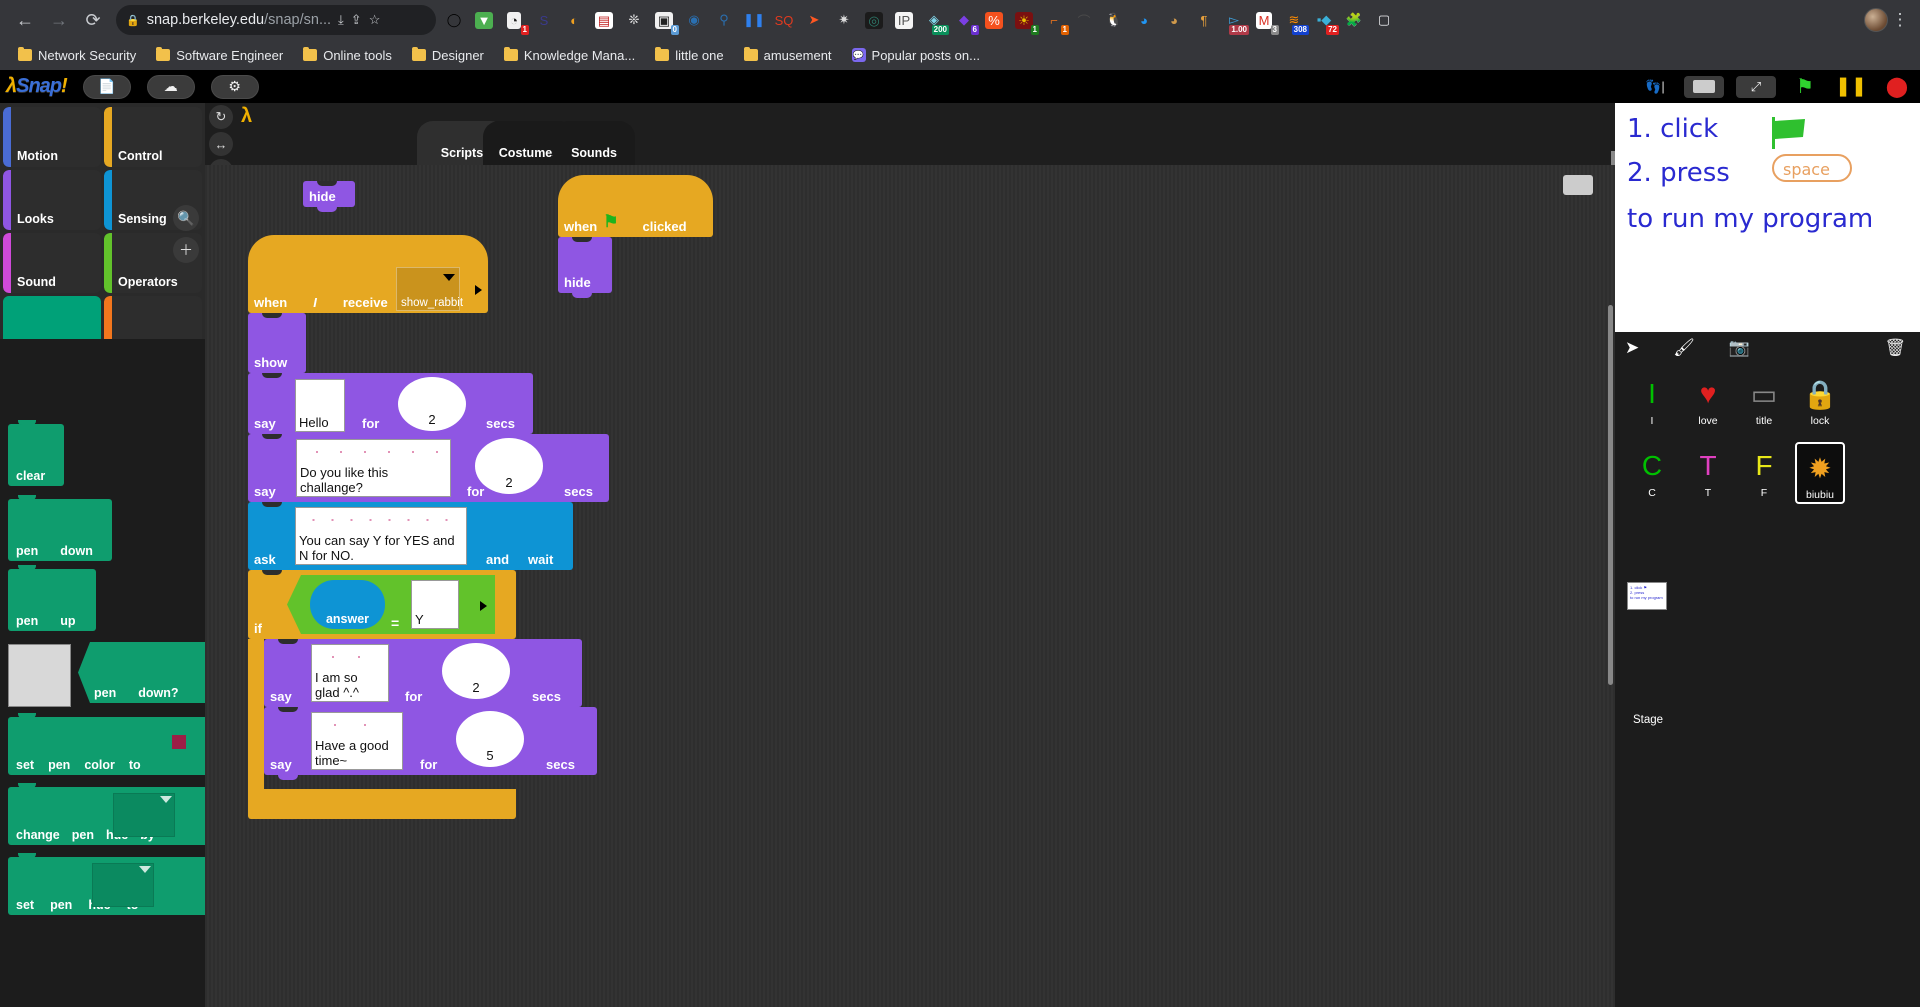  I want to click on sprite-I: II, so click(1652, 401).